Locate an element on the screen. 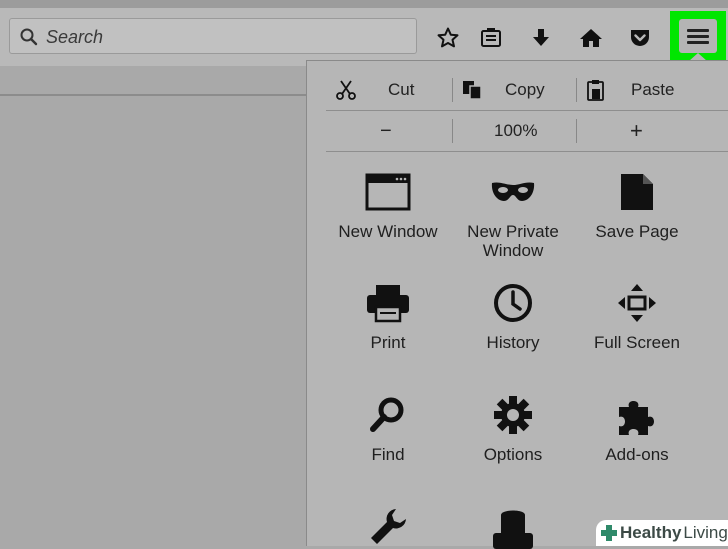  new-window-icon is located at coordinates (388, 192).